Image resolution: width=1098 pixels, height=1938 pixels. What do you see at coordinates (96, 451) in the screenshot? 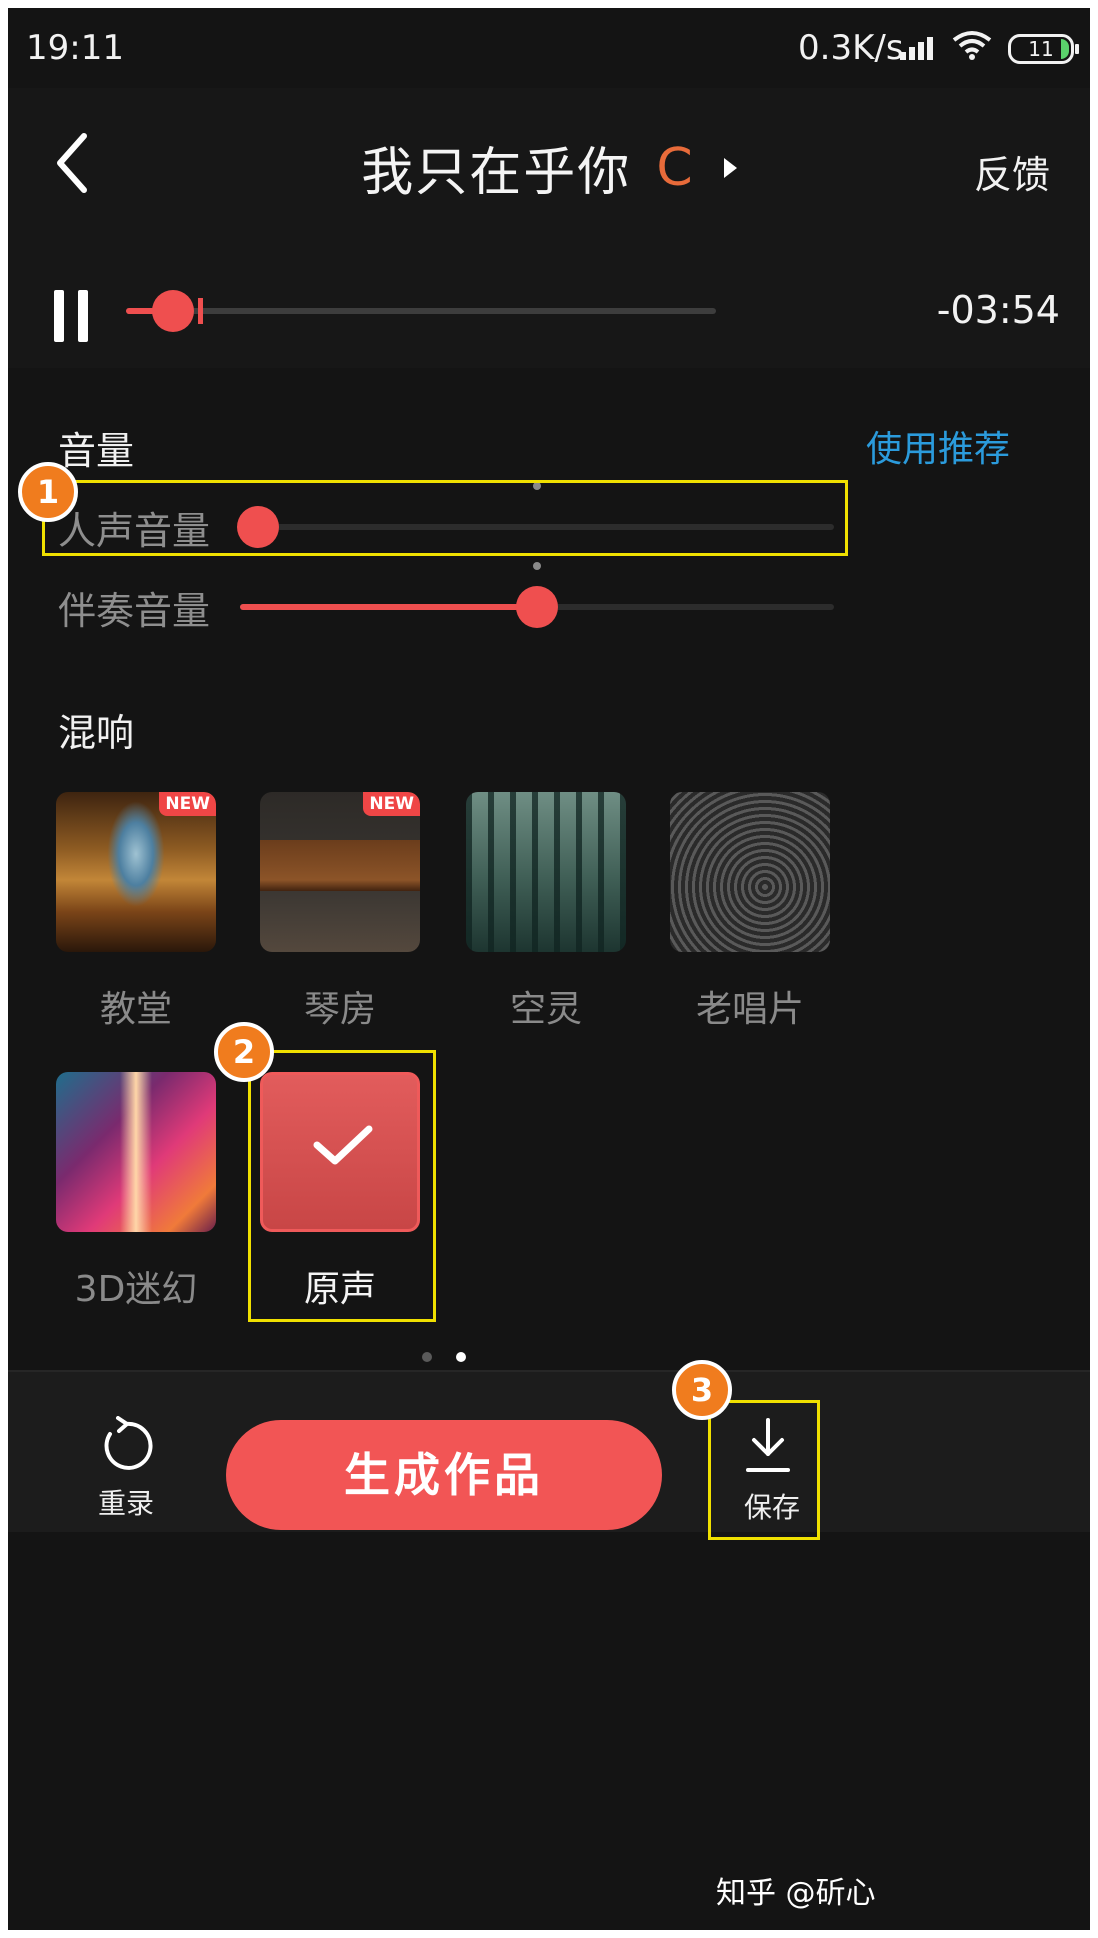
I see `volume-heading: 音量` at bounding box center [96, 451].